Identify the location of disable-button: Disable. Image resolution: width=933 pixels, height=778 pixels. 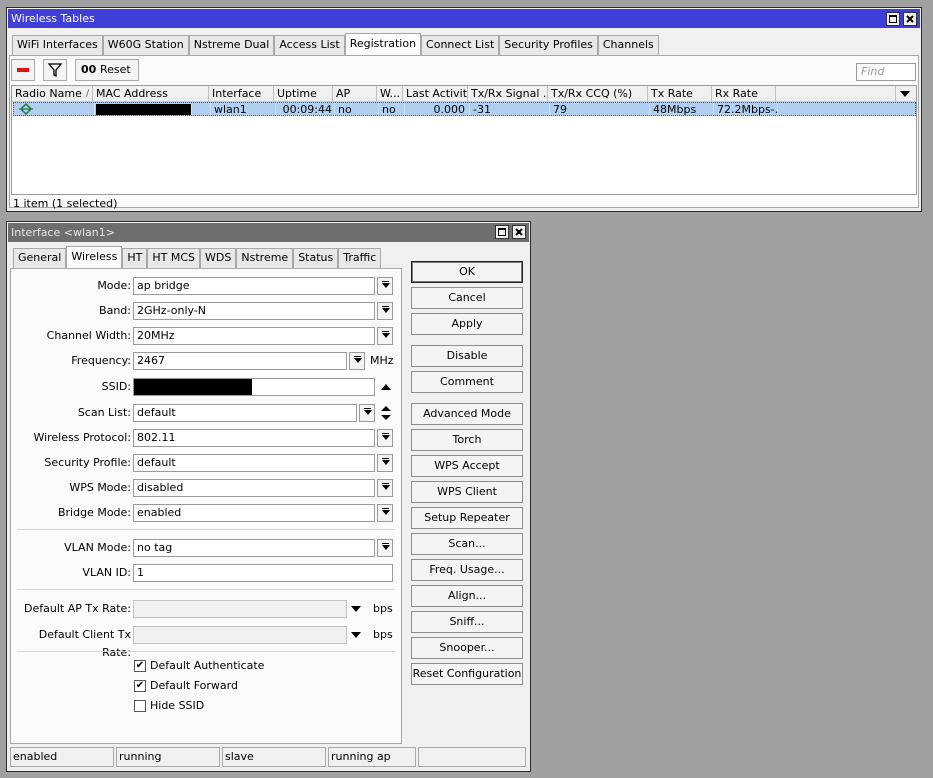
(467, 356).